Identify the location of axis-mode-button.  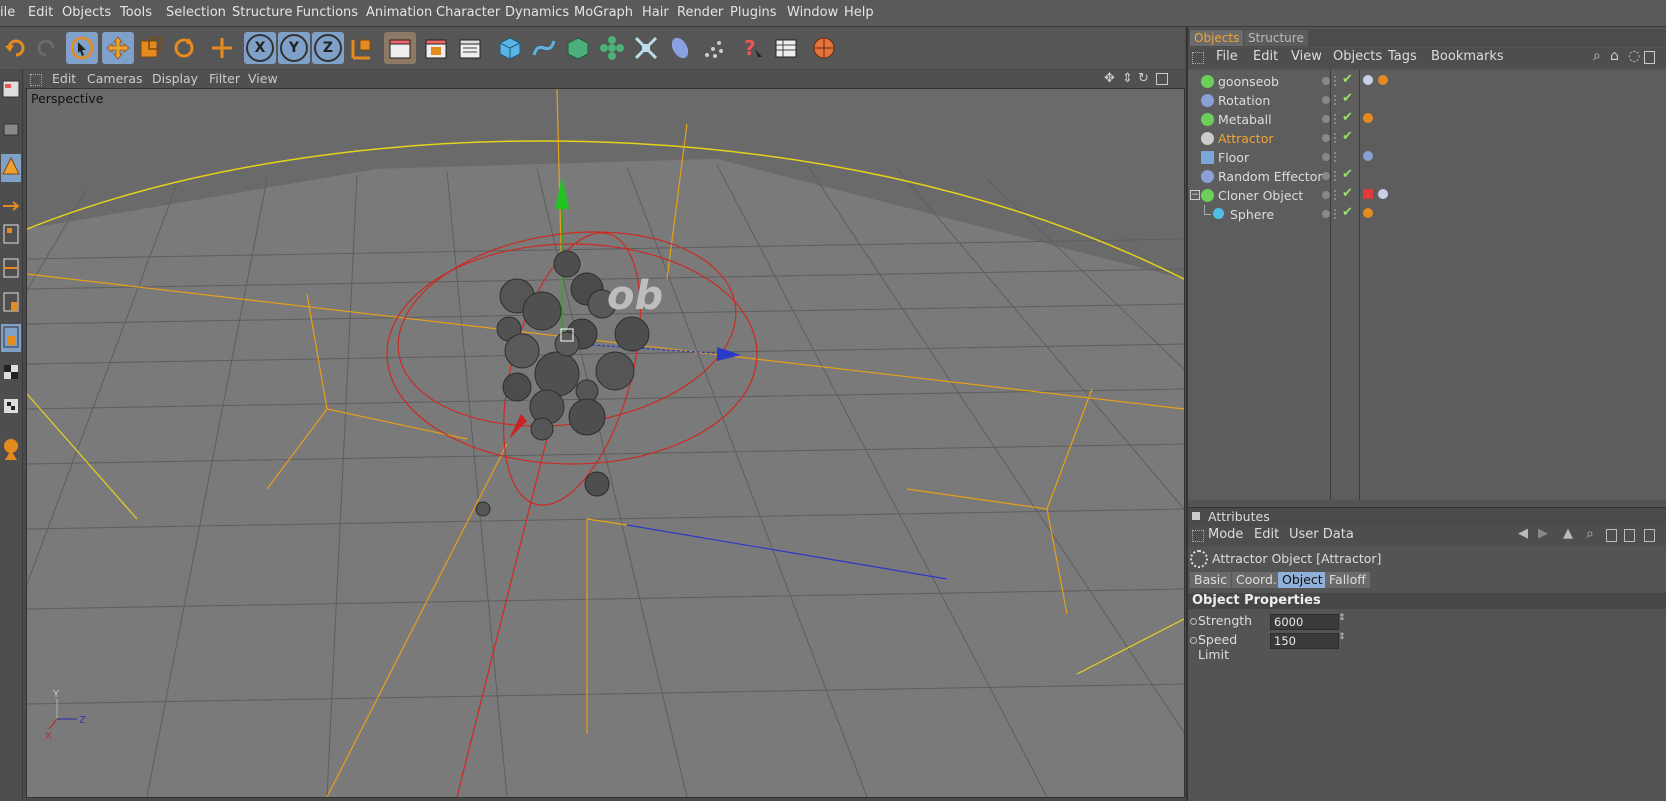
(11, 338).